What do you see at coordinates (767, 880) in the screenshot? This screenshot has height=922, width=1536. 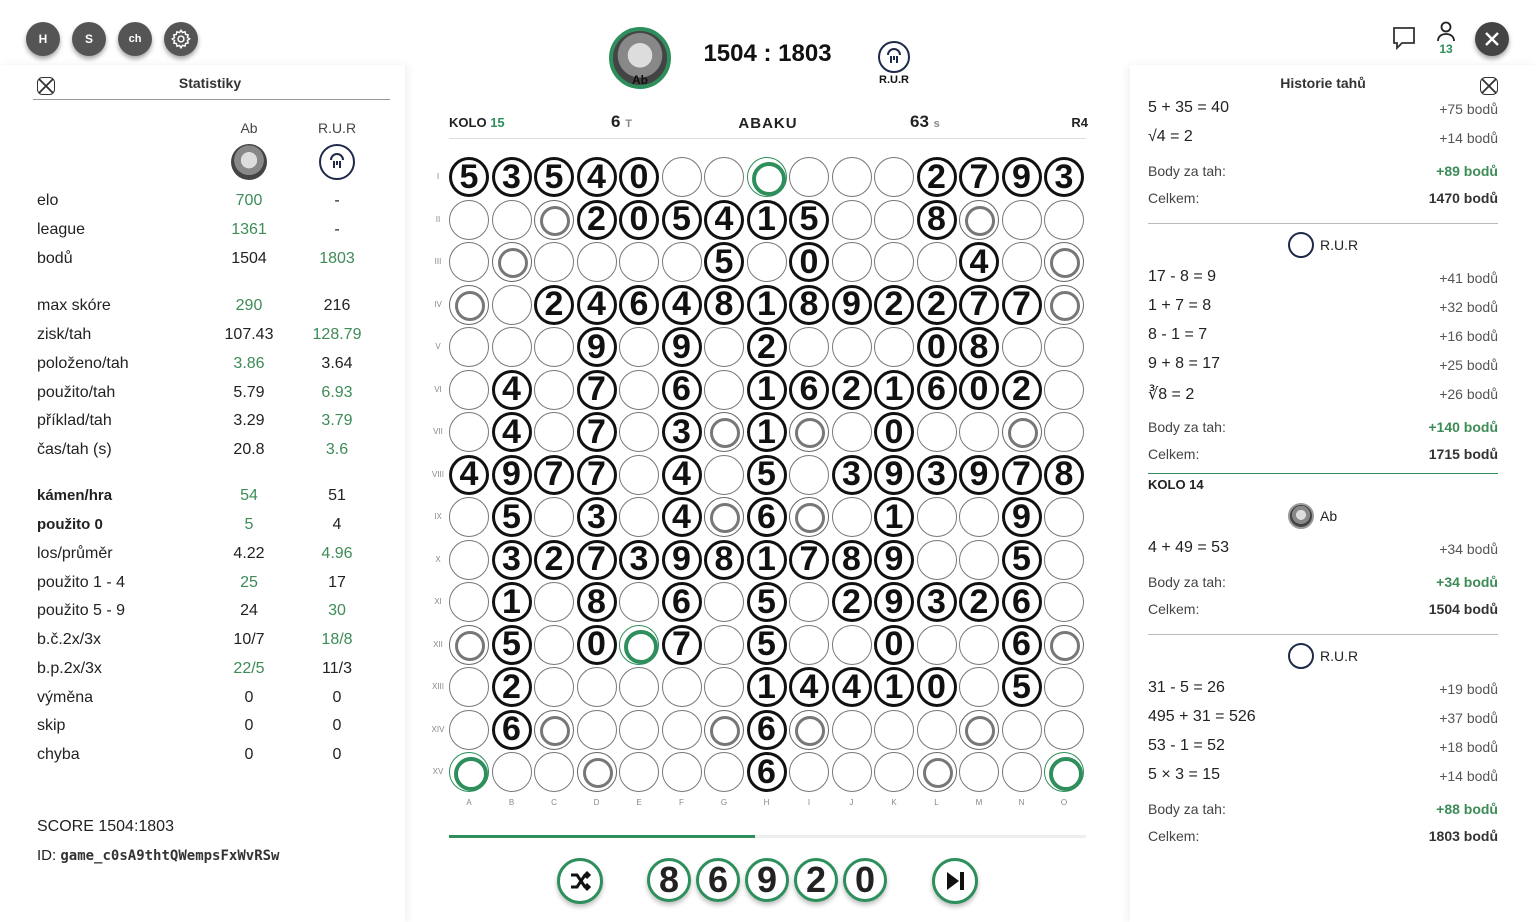 I see `rack-tile: 9` at bounding box center [767, 880].